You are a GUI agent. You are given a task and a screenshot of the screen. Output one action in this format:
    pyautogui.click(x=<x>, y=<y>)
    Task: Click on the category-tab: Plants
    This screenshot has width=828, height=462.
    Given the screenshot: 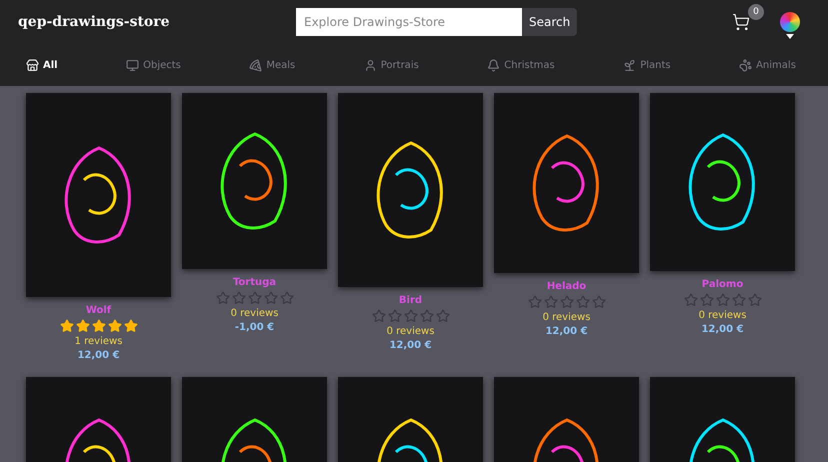 What is the action you would take?
    pyautogui.click(x=647, y=65)
    